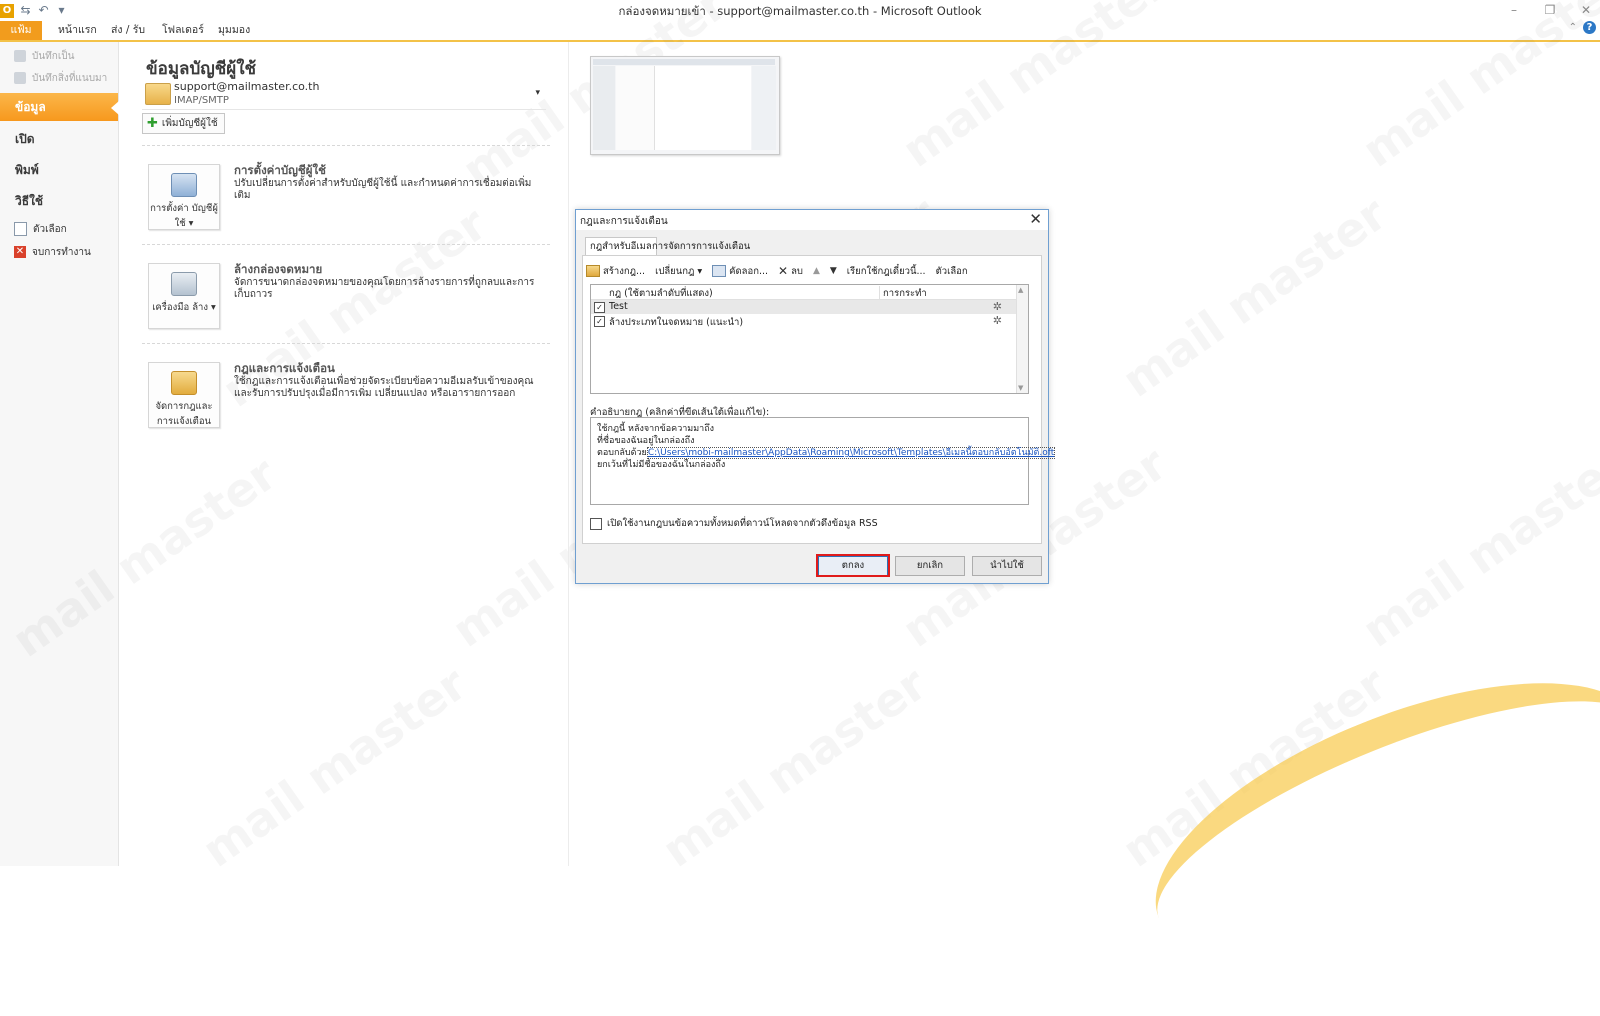  I want to click on add-account-label: เพิ่มบัญชีผู้ใช้, so click(189, 123).